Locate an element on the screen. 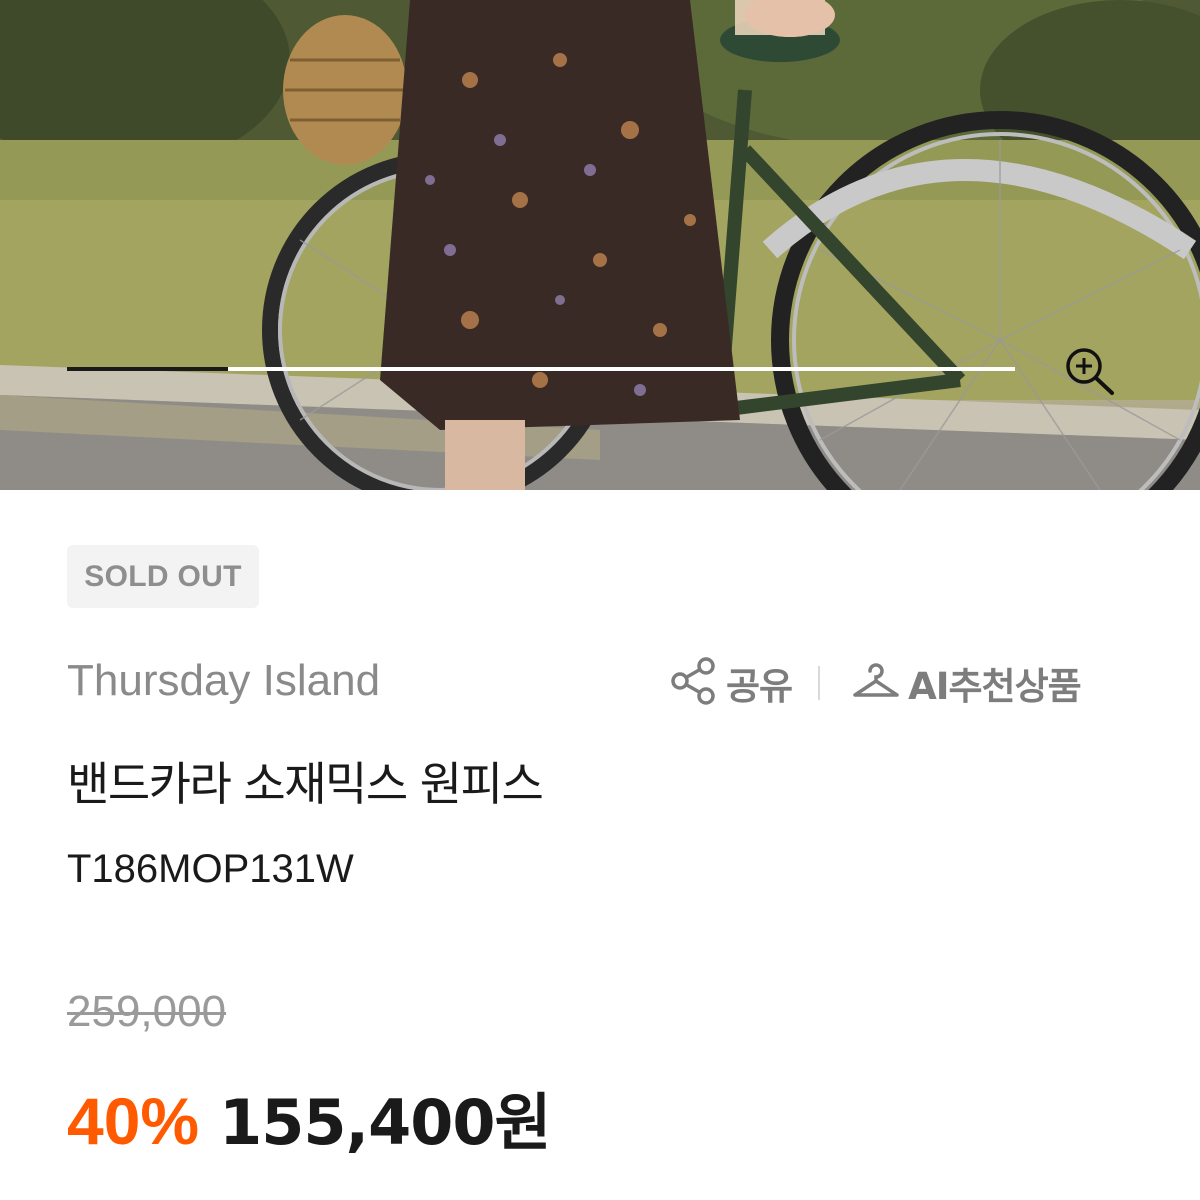 Image resolution: width=1200 pixels, height=1200 pixels. gallery-progress-track is located at coordinates (541, 369).